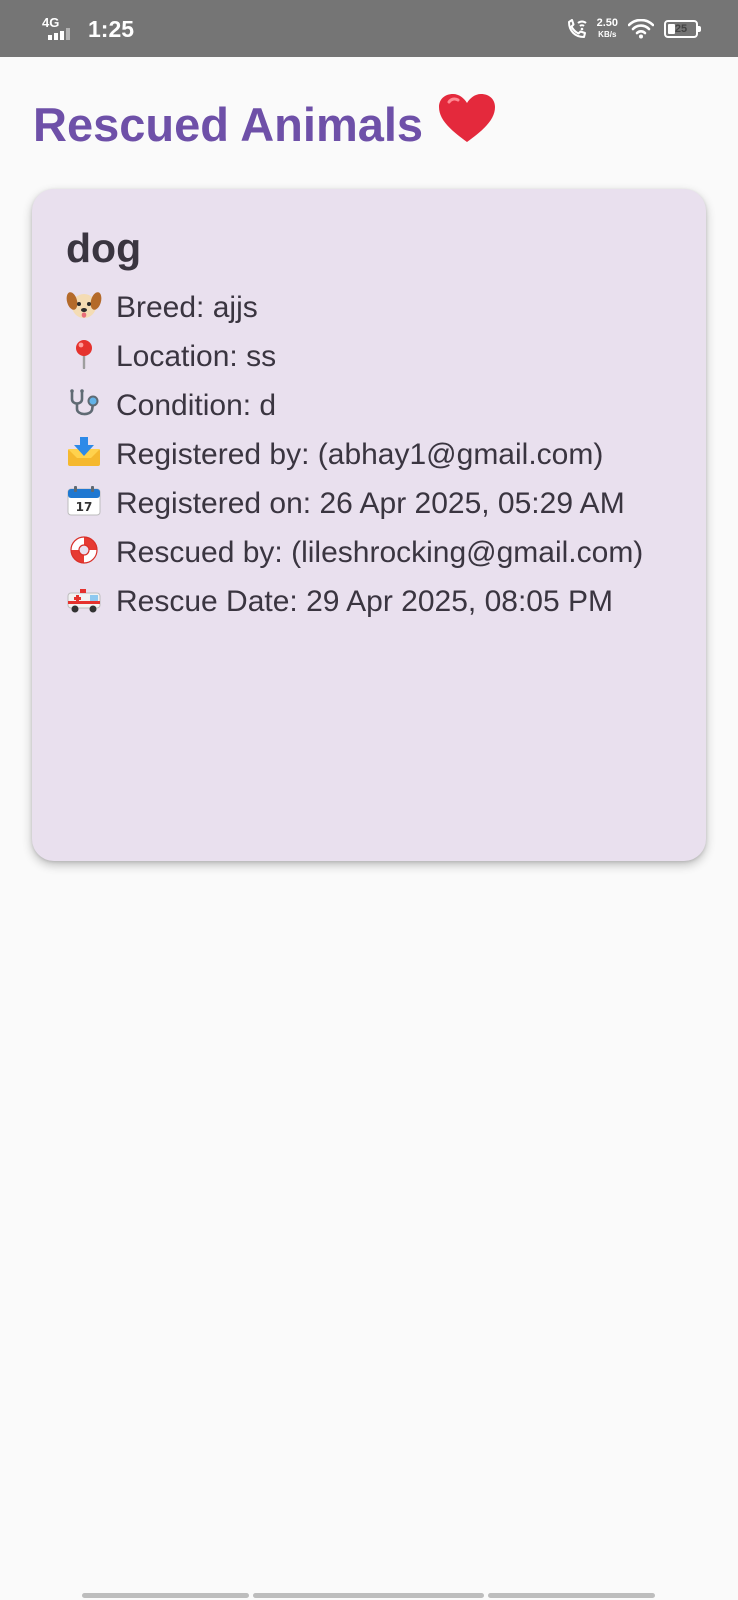 This screenshot has width=738, height=1600. What do you see at coordinates (104, 248) in the screenshot?
I see `animal-name: dog` at bounding box center [104, 248].